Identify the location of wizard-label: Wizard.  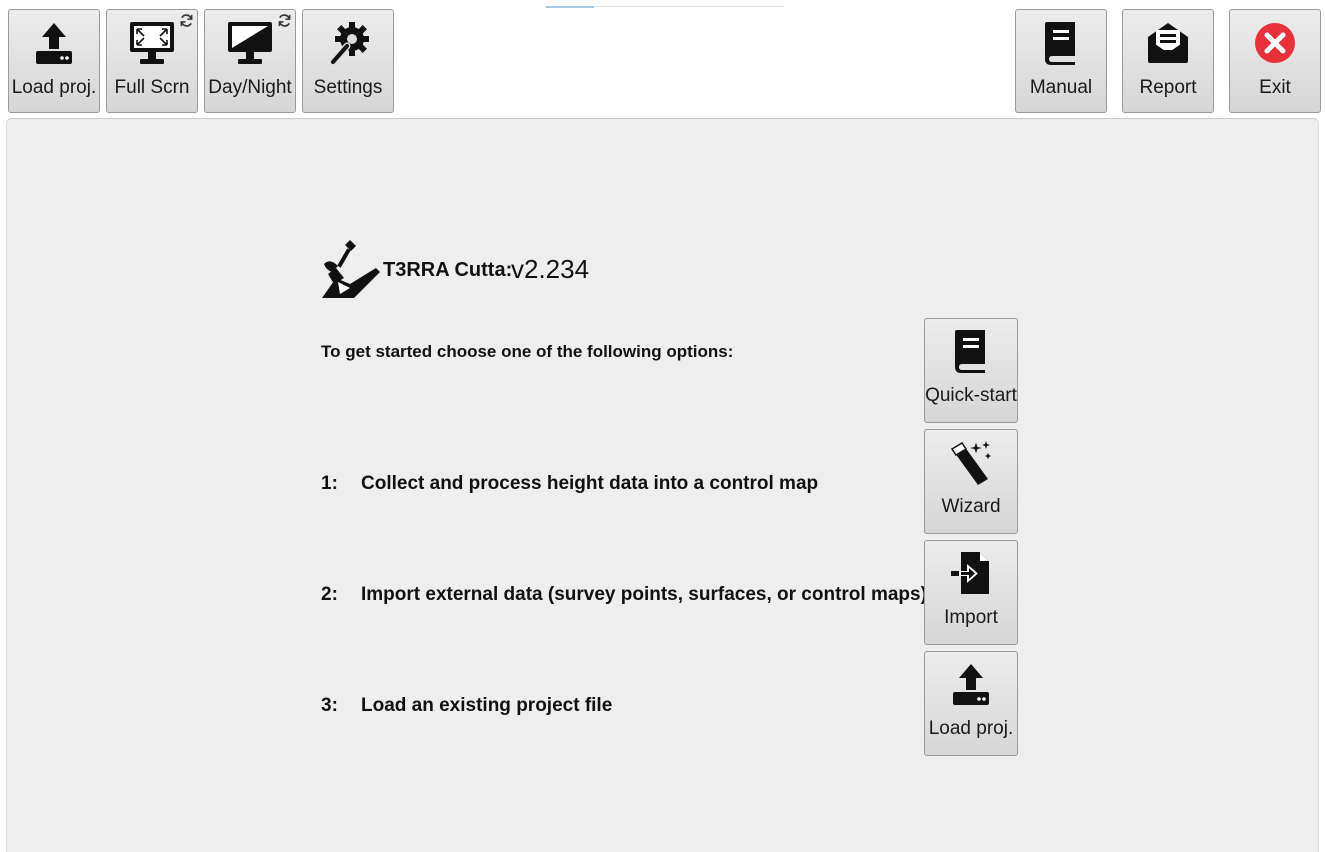
(971, 506).